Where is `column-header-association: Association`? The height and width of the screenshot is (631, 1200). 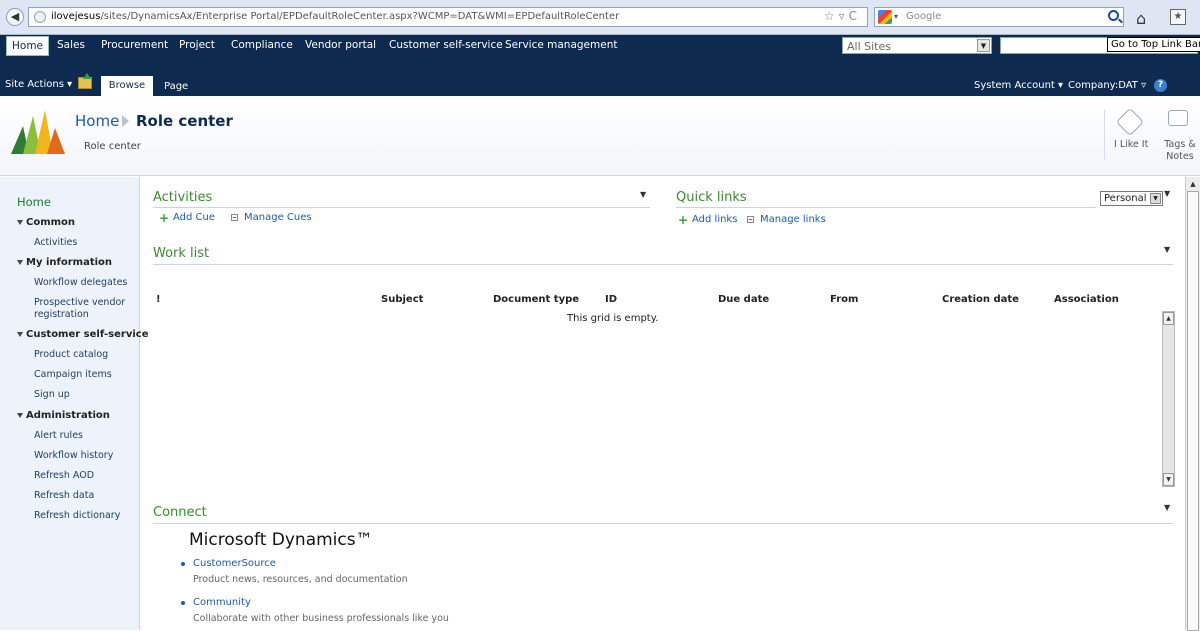 column-header-association: Association is located at coordinates (1086, 299).